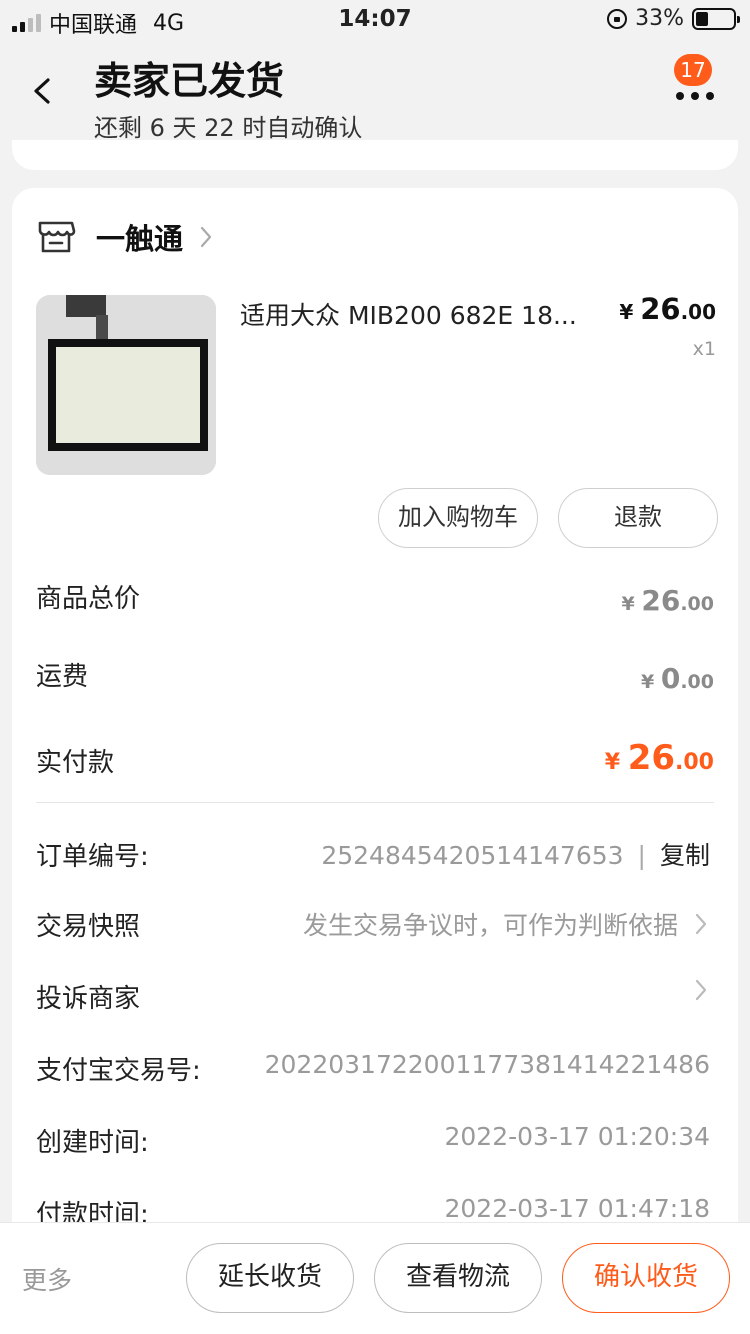 This screenshot has width=750, height=1334. What do you see at coordinates (88, 599) in the screenshot?
I see `goods-total-label: 商品总价` at bounding box center [88, 599].